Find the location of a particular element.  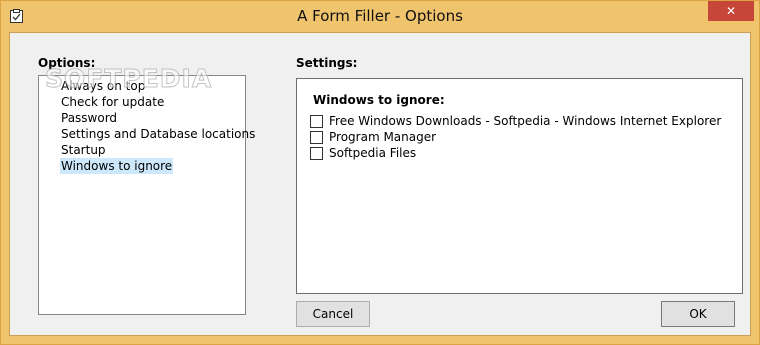

checkbox-label: Softpedia Files is located at coordinates (372, 153).